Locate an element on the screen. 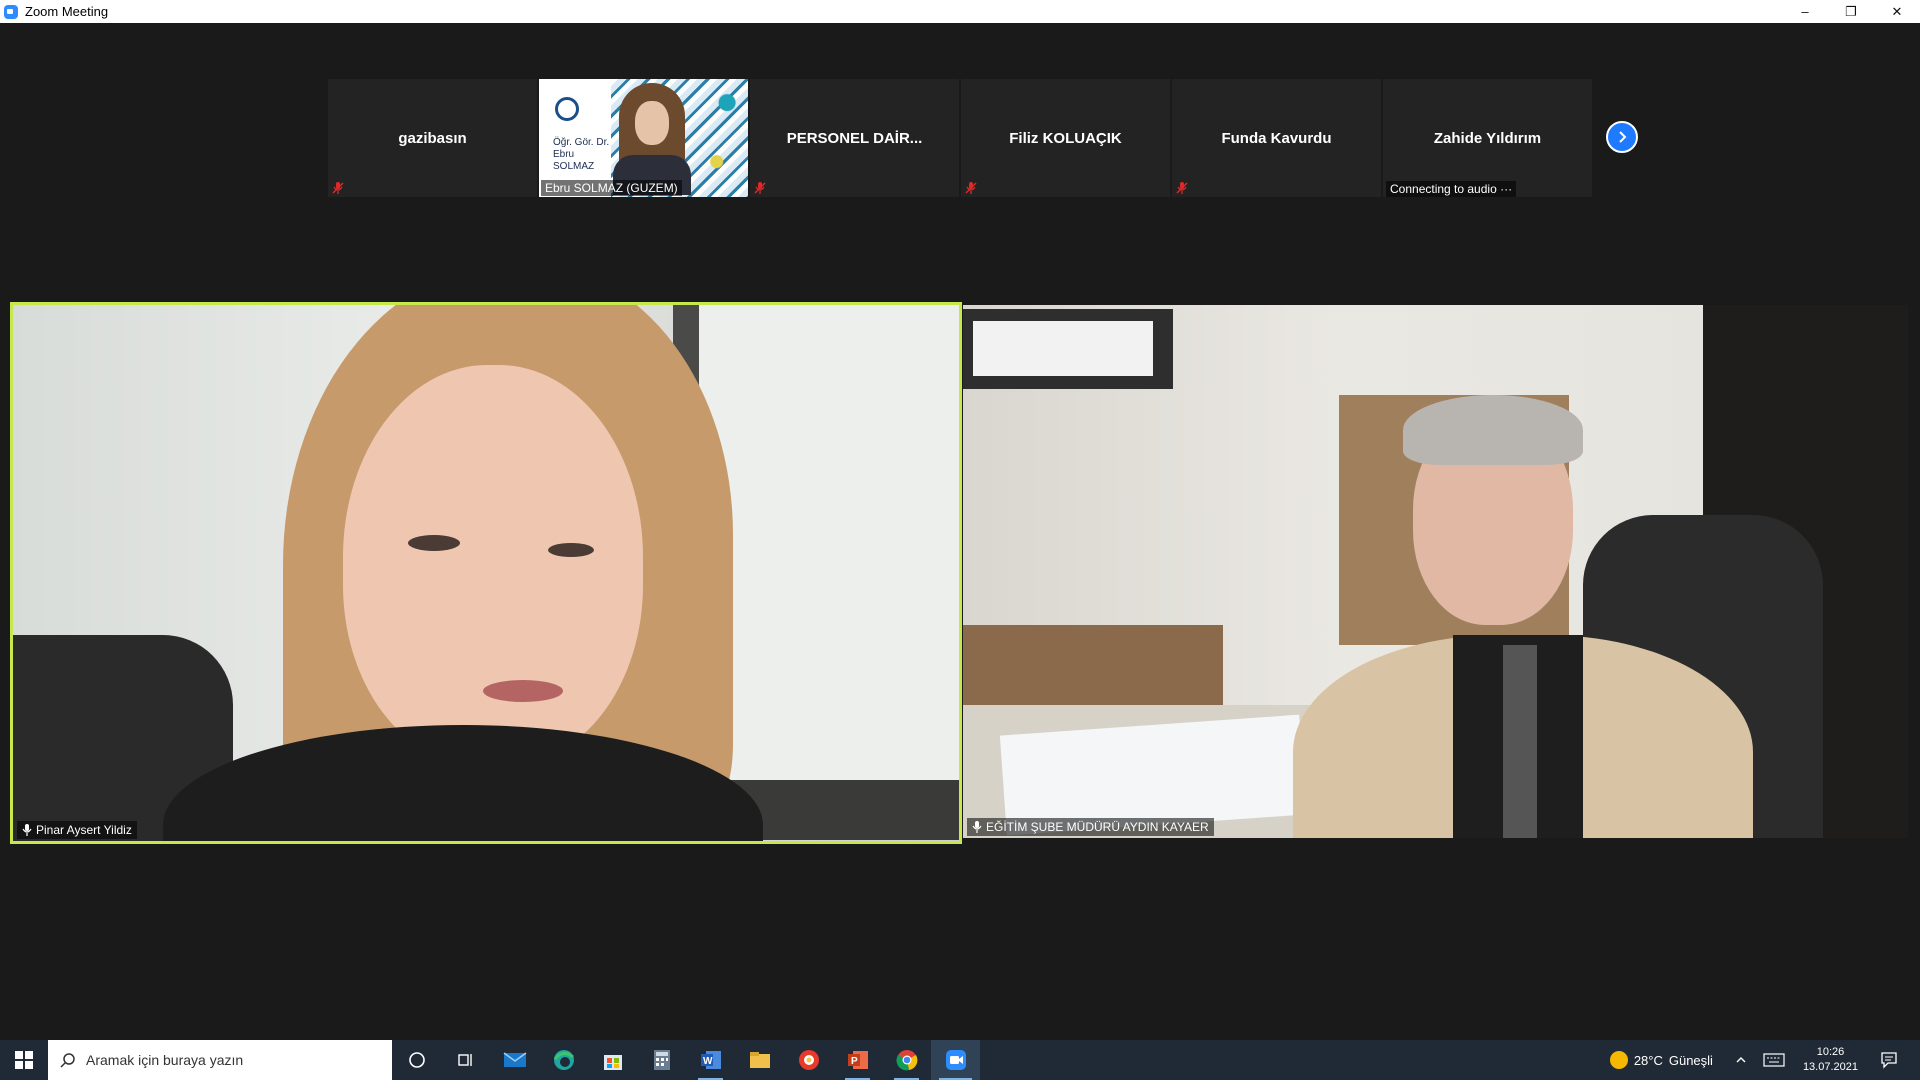 The image size is (1920, 1080). participant-tile: gazibasın is located at coordinates (432, 138).